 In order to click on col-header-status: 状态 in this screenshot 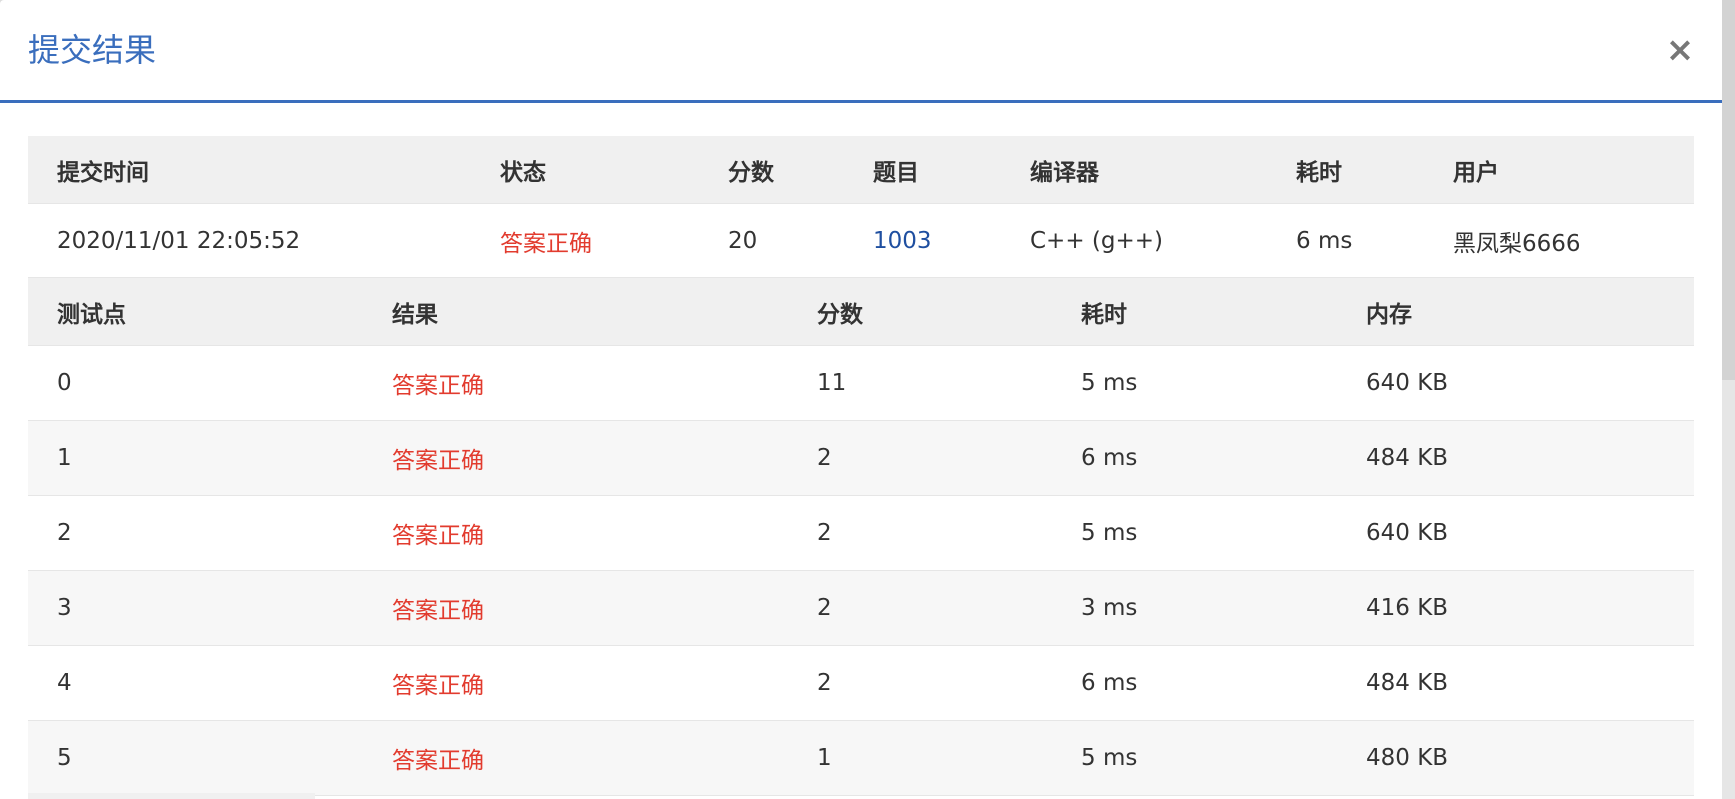, I will do `click(523, 172)`.